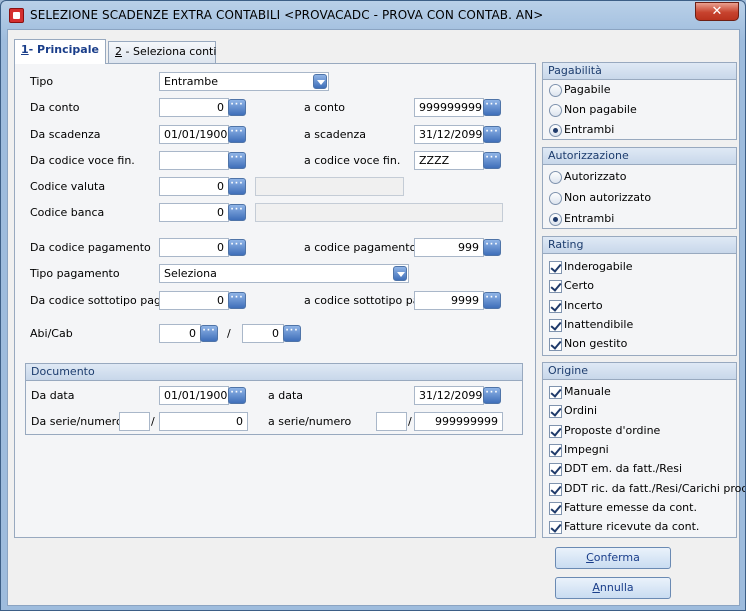  What do you see at coordinates (194, 186) in the screenshot?
I see `codice-valuta-input: 0` at bounding box center [194, 186].